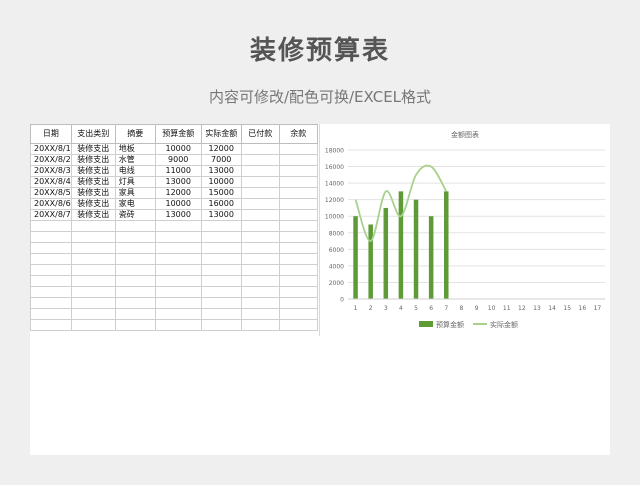 The image size is (640, 485). I want to click on cell-date: 20XX/8/1, so click(51, 149).